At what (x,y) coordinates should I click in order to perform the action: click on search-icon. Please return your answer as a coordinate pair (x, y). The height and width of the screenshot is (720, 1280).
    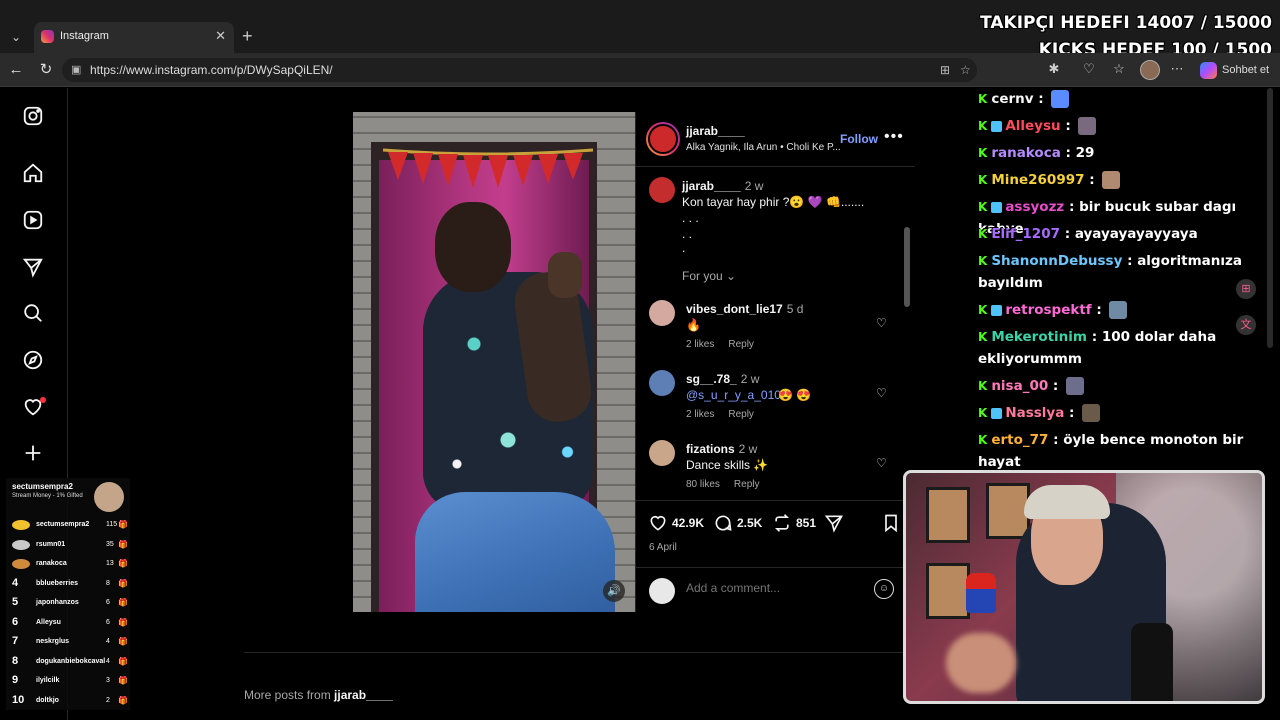
    Looking at the image, I should click on (33, 313).